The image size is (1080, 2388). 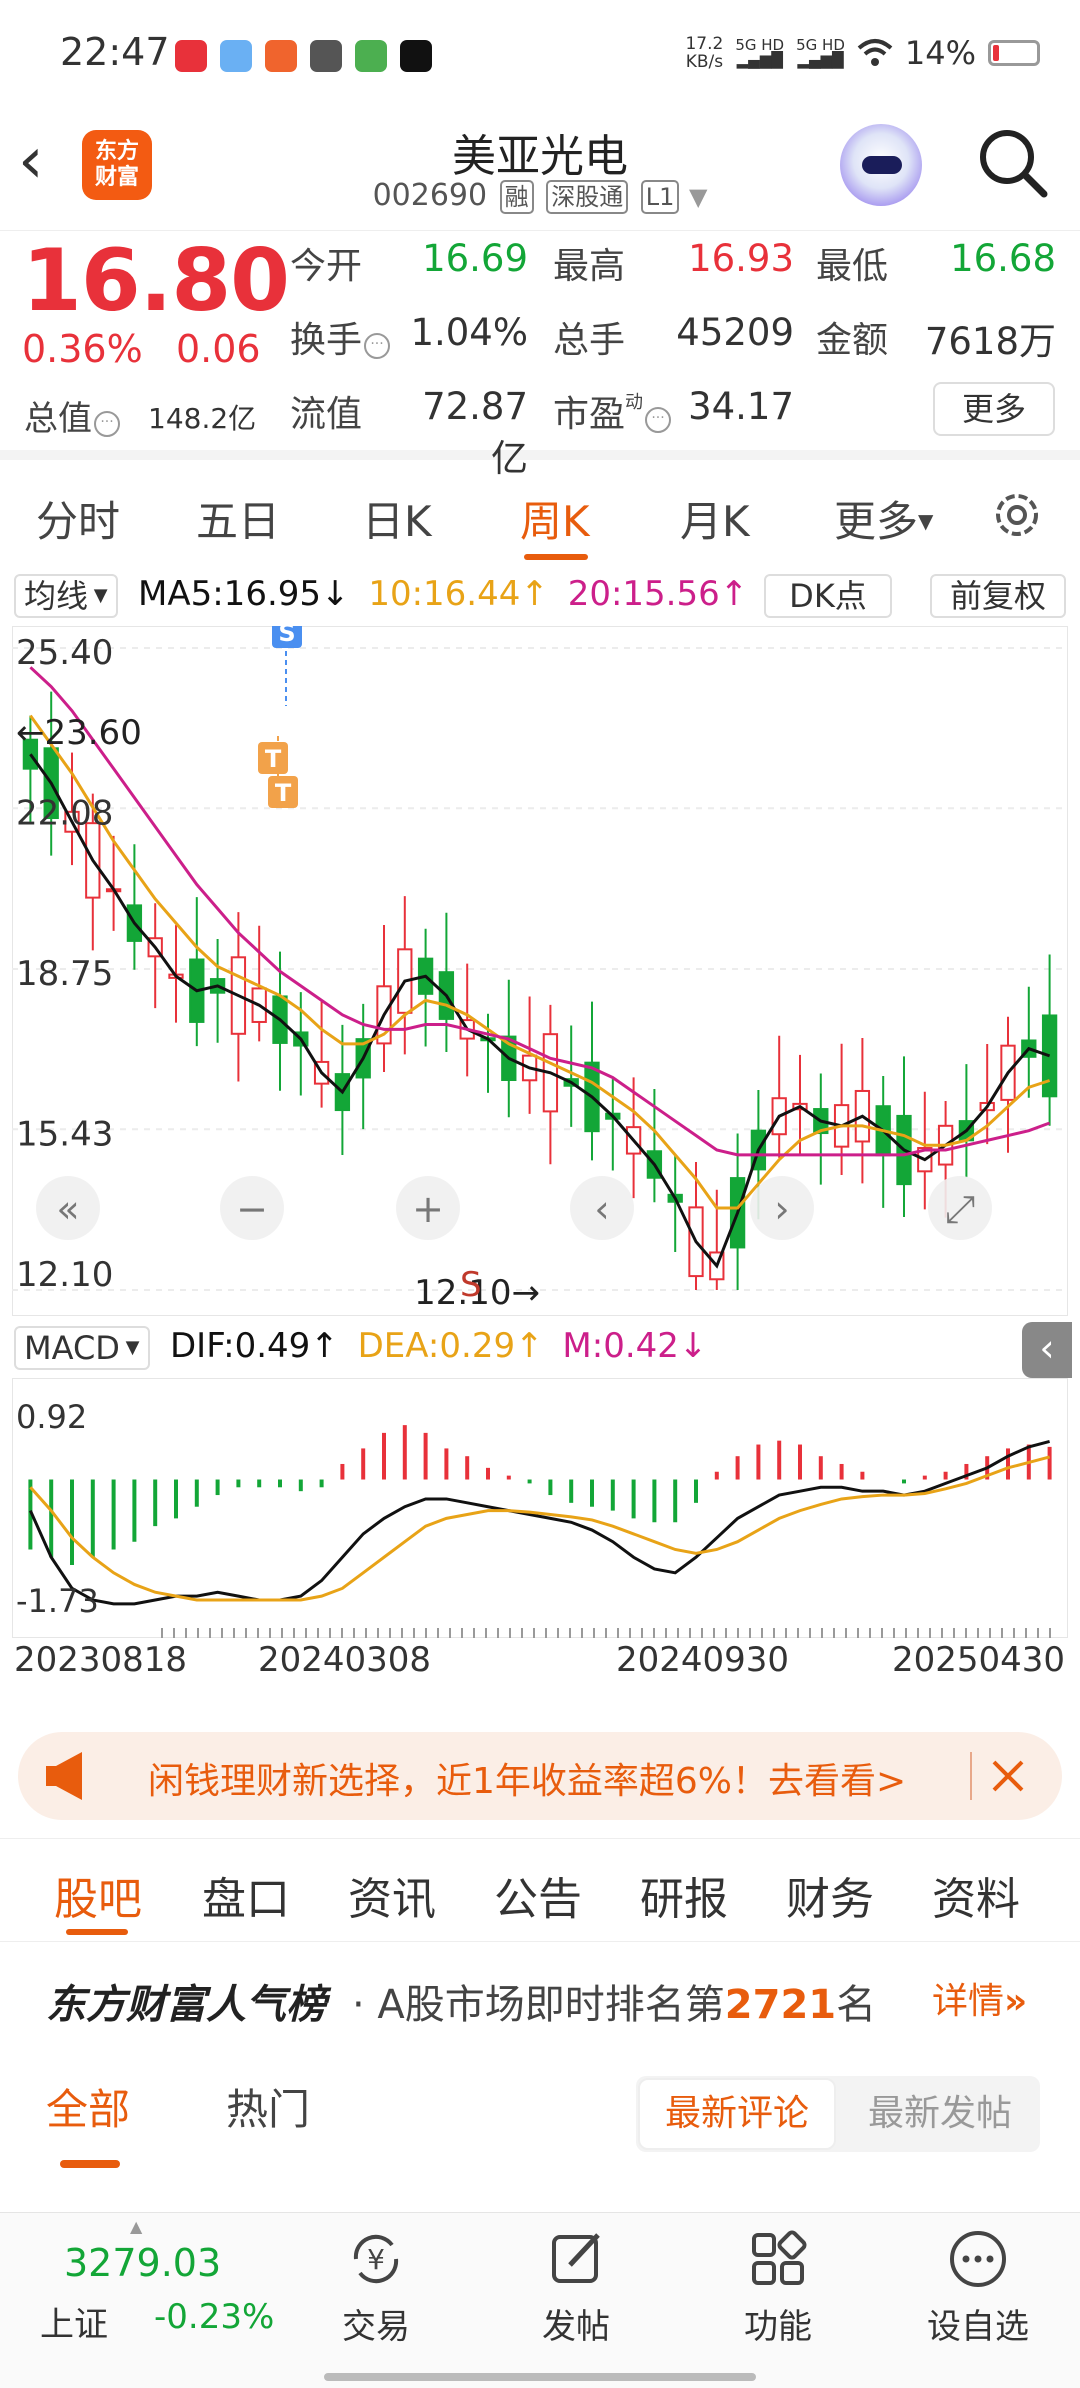 I want to click on market-cap-label: 总值 ···, so click(x=72, y=415).